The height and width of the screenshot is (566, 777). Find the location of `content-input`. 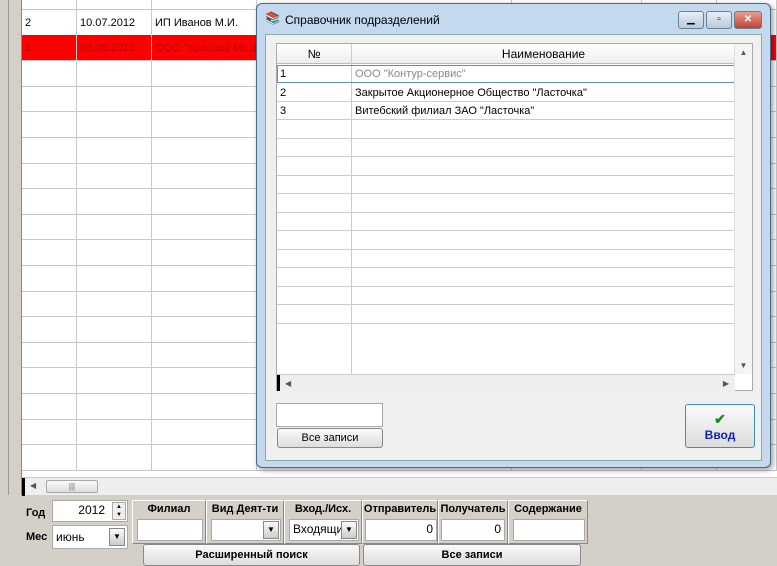

content-input is located at coordinates (549, 530).